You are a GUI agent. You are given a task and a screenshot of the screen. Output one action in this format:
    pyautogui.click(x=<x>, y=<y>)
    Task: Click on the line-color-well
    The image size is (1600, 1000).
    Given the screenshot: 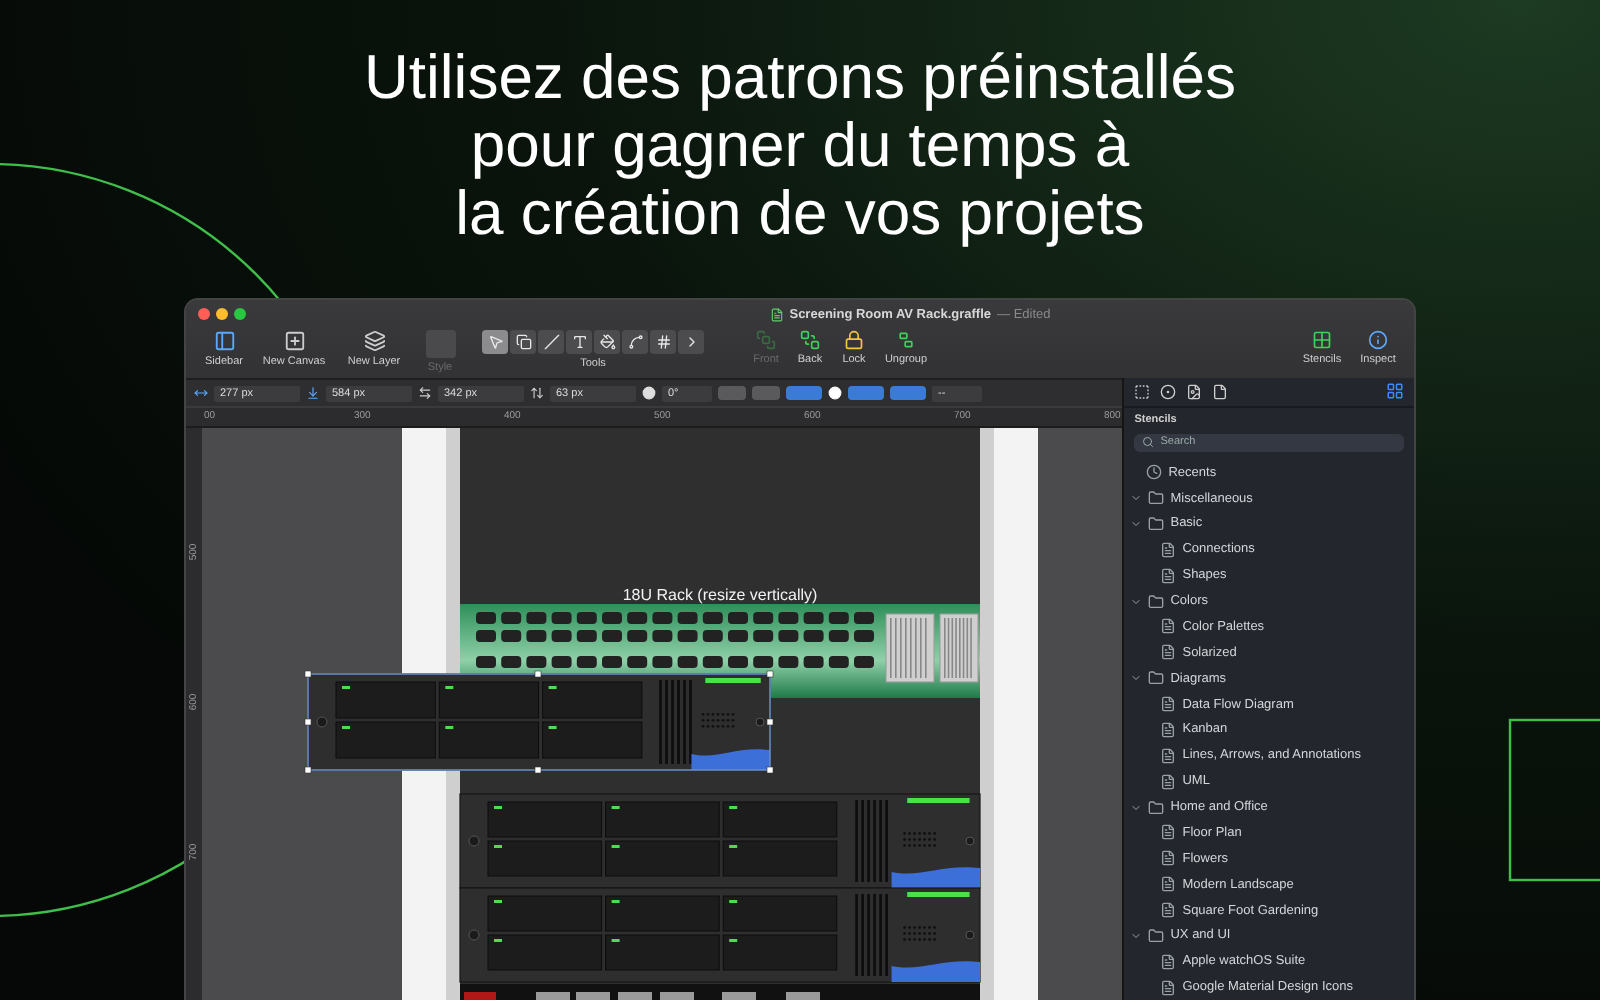 What is the action you would take?
    pyautogui.click(x=908, y=393)
    